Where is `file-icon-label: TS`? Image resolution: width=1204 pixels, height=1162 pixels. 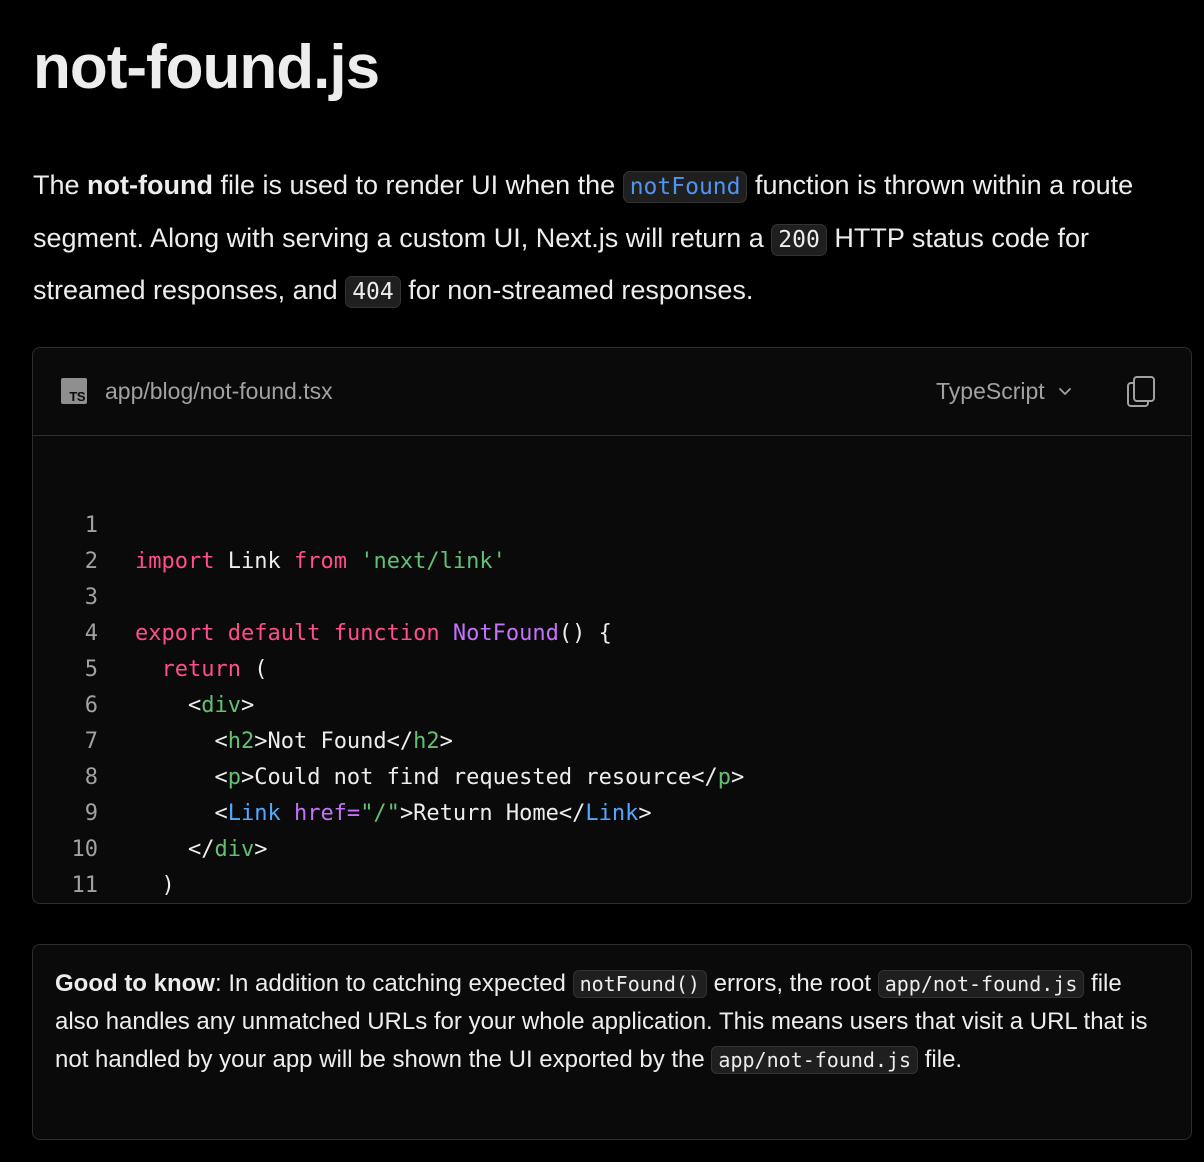 file-icon-label: TS is located at coordinates (77, 396).